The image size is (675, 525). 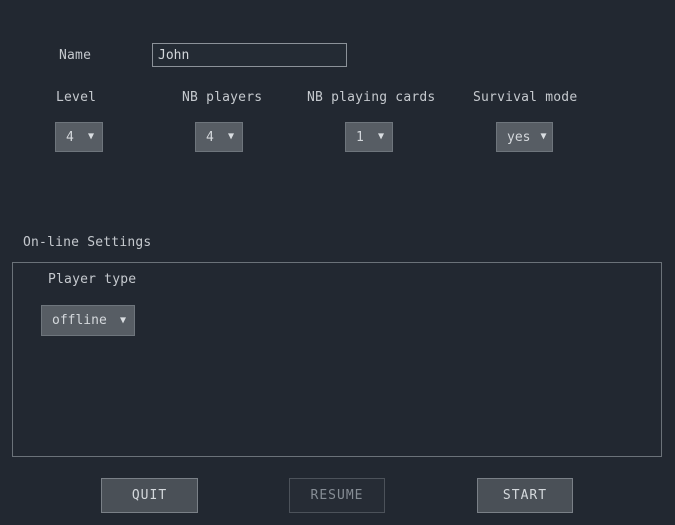 What do you see at coordinates (70, 137) in the screenshot?
I see `level-value: 4` at bounding box center [70, 137].